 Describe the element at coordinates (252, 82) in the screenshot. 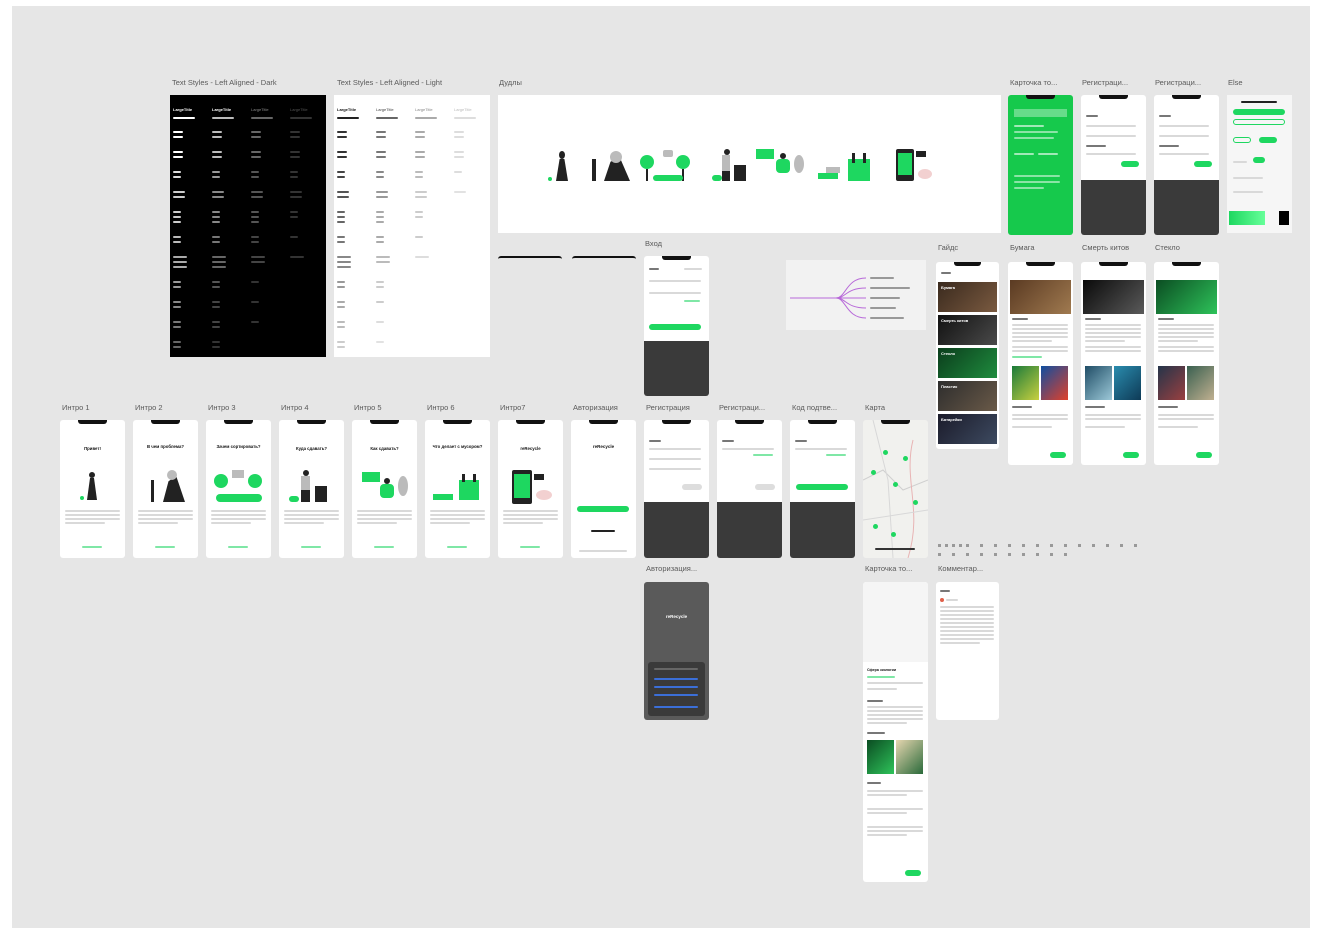

I see `frame-label-text-styles-dark: Text Styles - Left Aligned - Dark` at that location.